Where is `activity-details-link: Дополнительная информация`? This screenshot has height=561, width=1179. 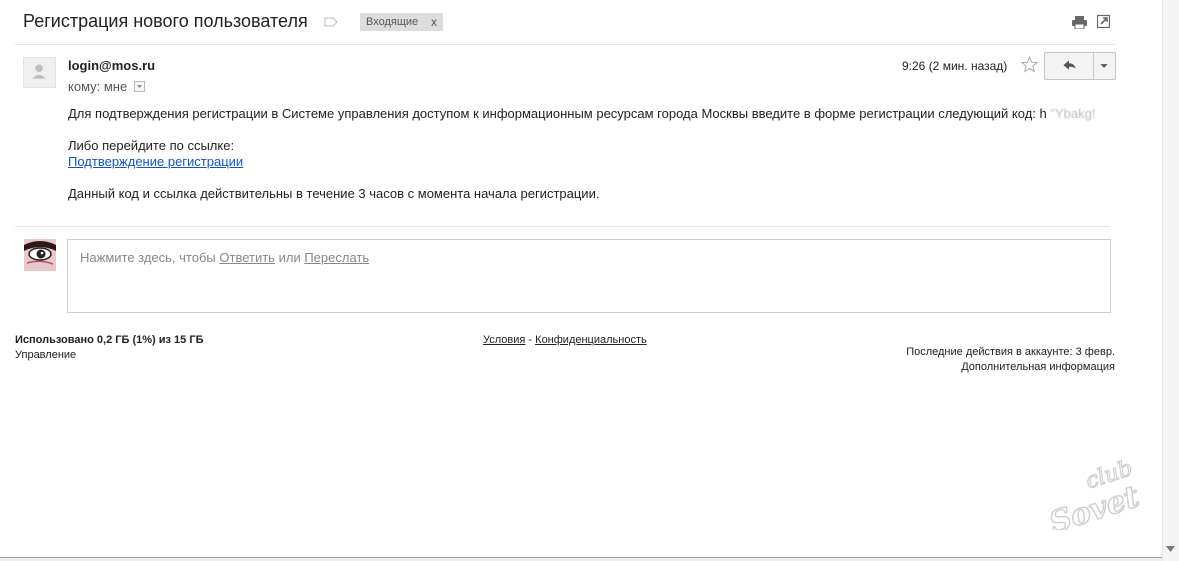 activity-details-link: Дополнительная информация is located at coordinates (1038, 367).